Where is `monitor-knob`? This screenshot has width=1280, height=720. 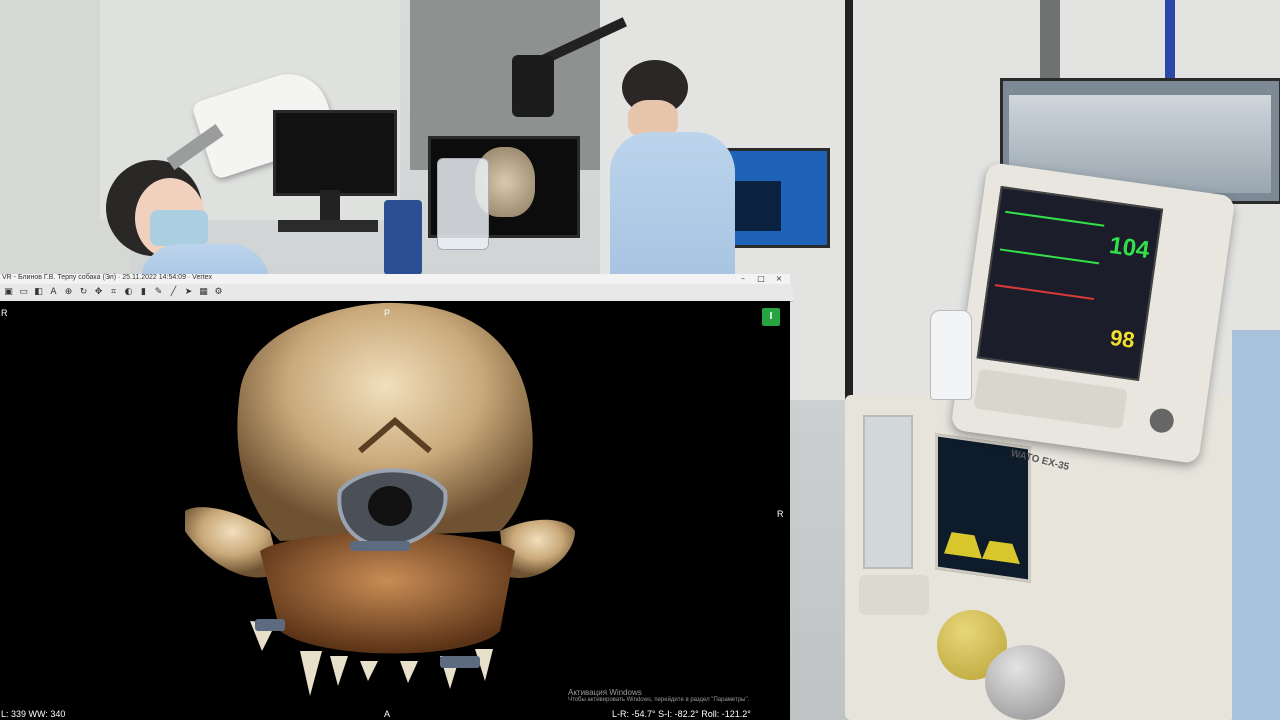 monitor-knob is located at coordinates (1162, 421).